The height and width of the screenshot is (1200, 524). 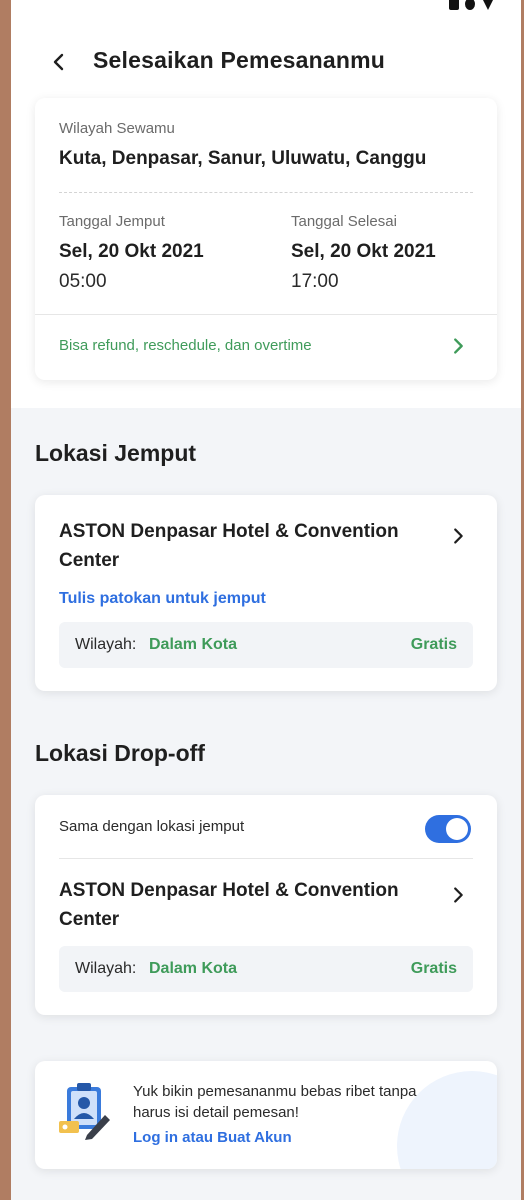 I want to click on user-badge-icon, so click(x=84, y=1111).